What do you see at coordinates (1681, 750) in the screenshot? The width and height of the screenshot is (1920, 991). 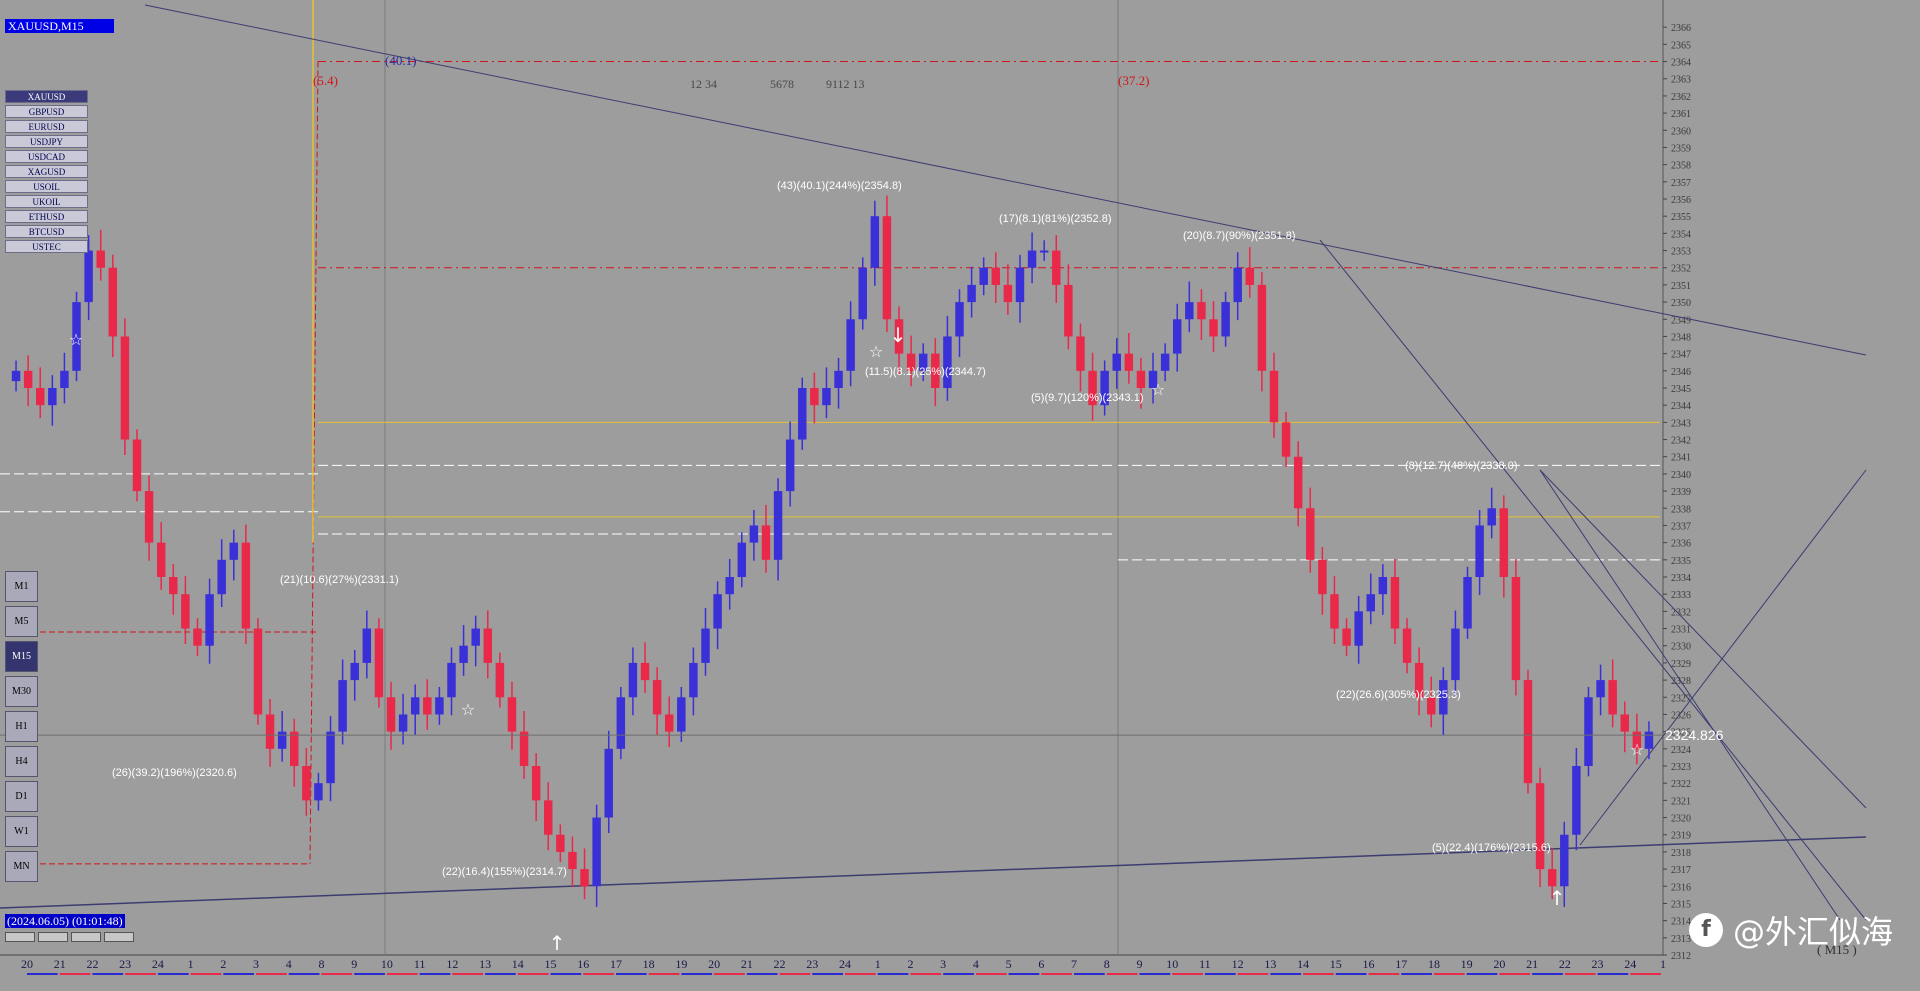 I see `y-tick-label: 2324` at bounding box center [1681, 750].